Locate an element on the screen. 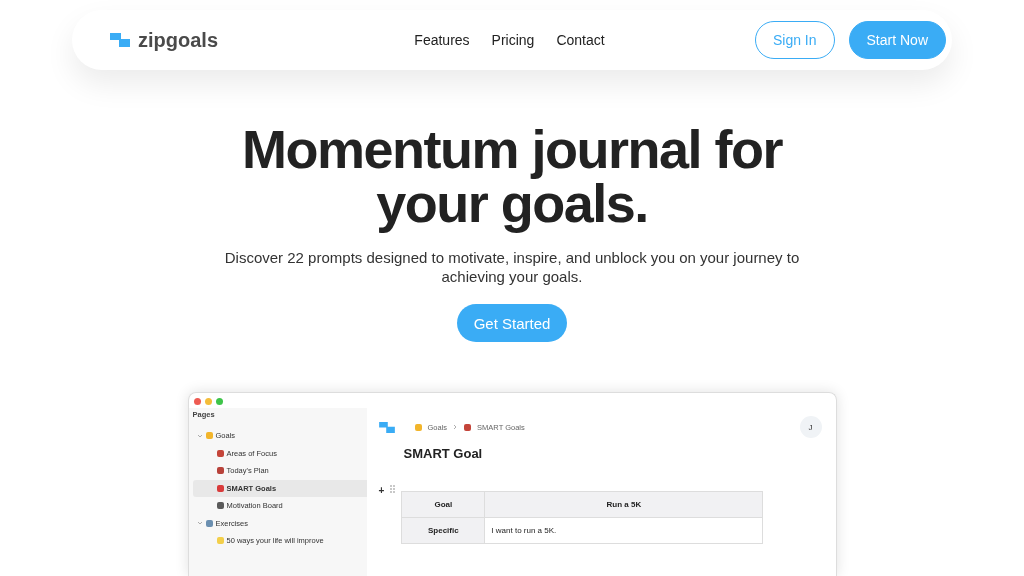 This screenshot has width=1024, height=576. avatar: J is located at coordinates (810, 427).